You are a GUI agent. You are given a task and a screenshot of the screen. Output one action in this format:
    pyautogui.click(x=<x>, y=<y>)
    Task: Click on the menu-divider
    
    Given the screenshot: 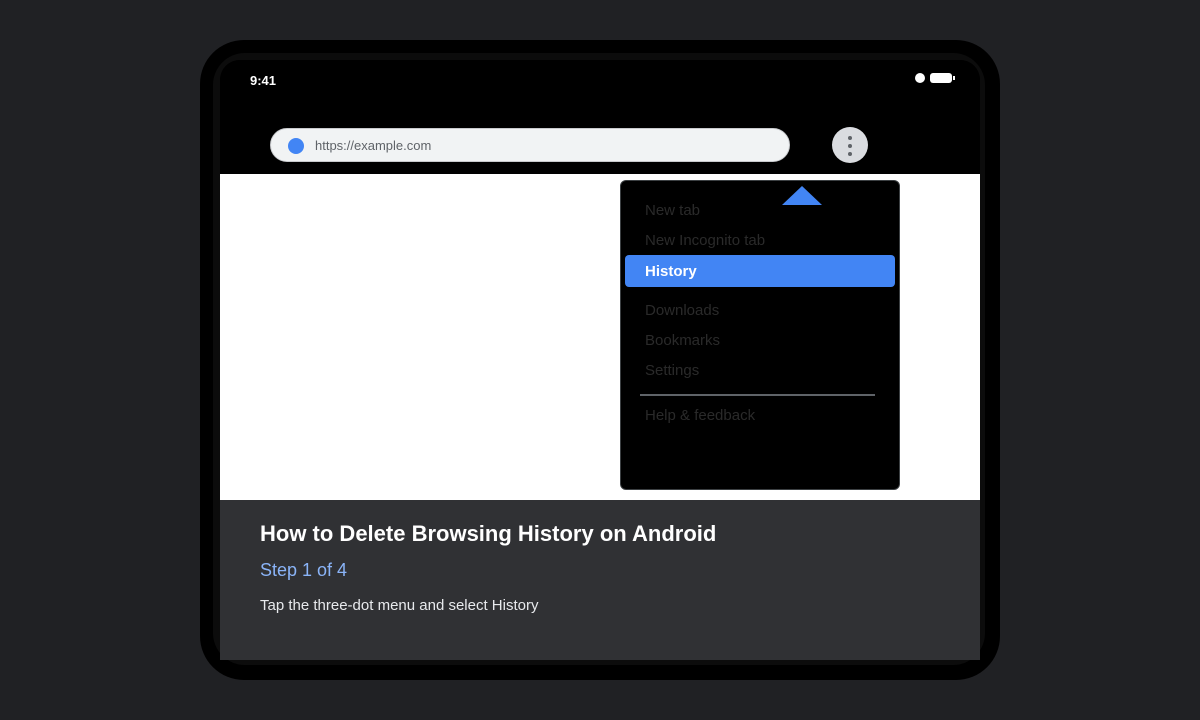 What is the action you would take?
    pyautogui.click(x=757, y=395)
    